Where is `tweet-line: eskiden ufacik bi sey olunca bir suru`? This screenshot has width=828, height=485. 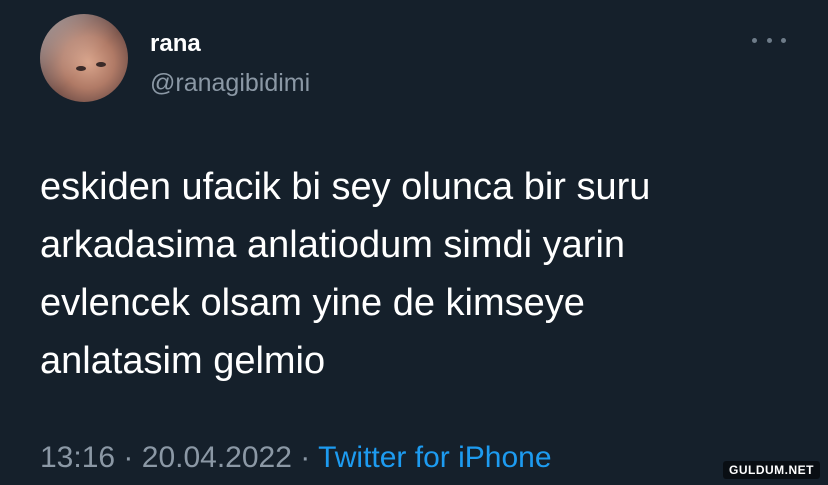 tweet-line: eskiden ufacik bi sey olunca bir suru is located at coordinates (345, 187).